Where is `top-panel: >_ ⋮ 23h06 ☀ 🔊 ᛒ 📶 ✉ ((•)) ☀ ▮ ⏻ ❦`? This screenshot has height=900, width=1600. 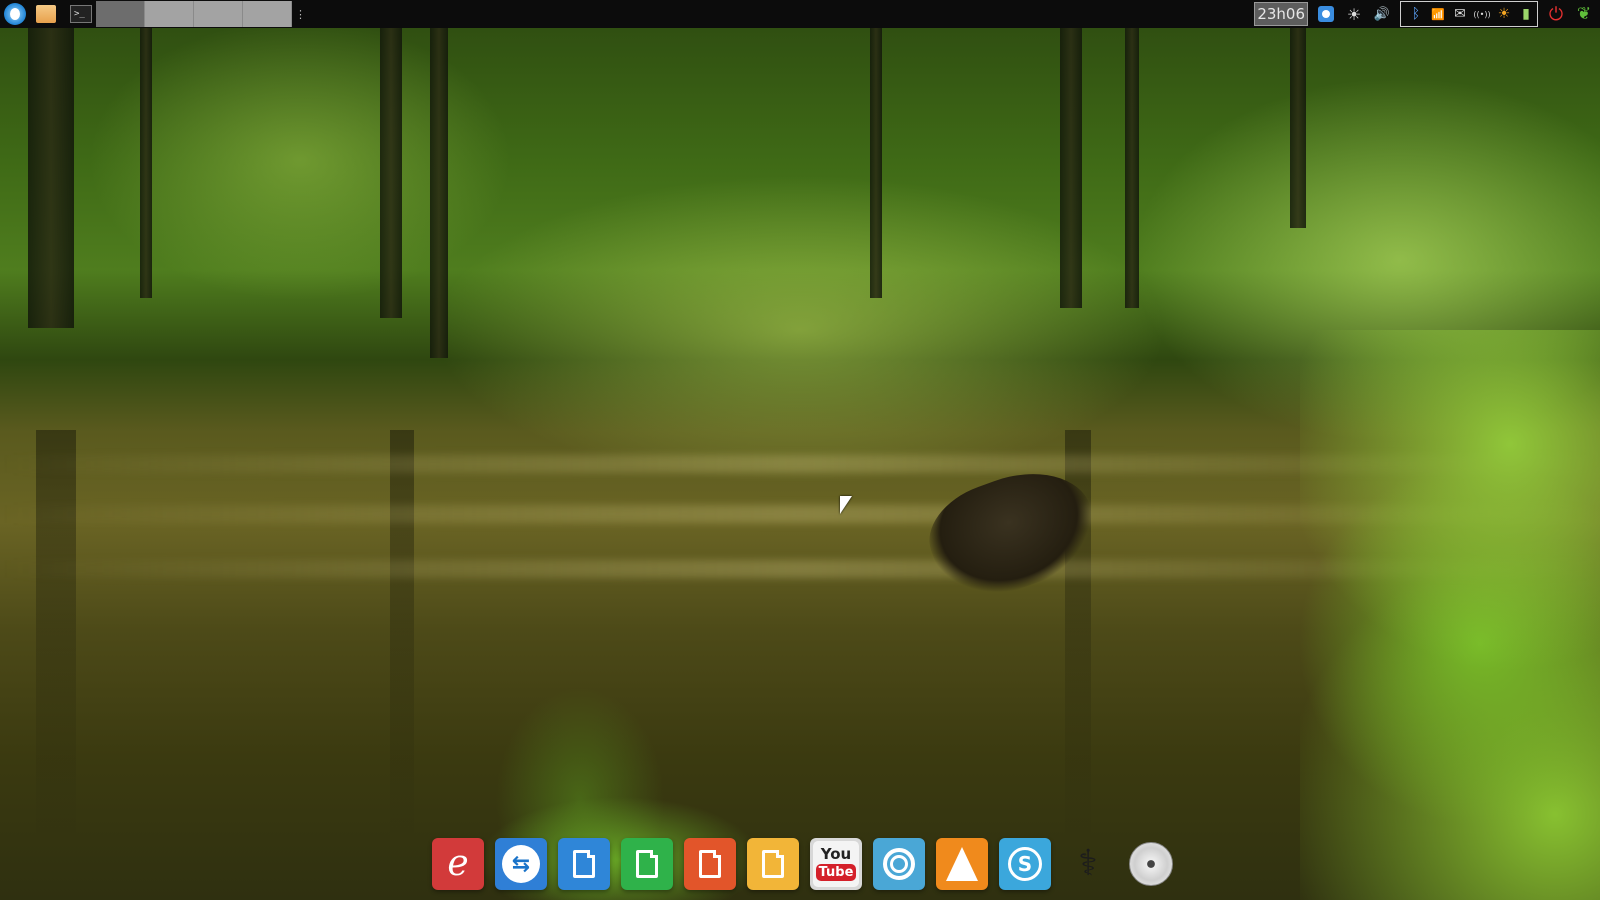 top-panel: >_ ⋮ 23h06 ☀ 🔊 ᛒ 📶 ✉ ((•)) ☀ ▮ ⏻ ❦ is located at coordinates (800, 14).